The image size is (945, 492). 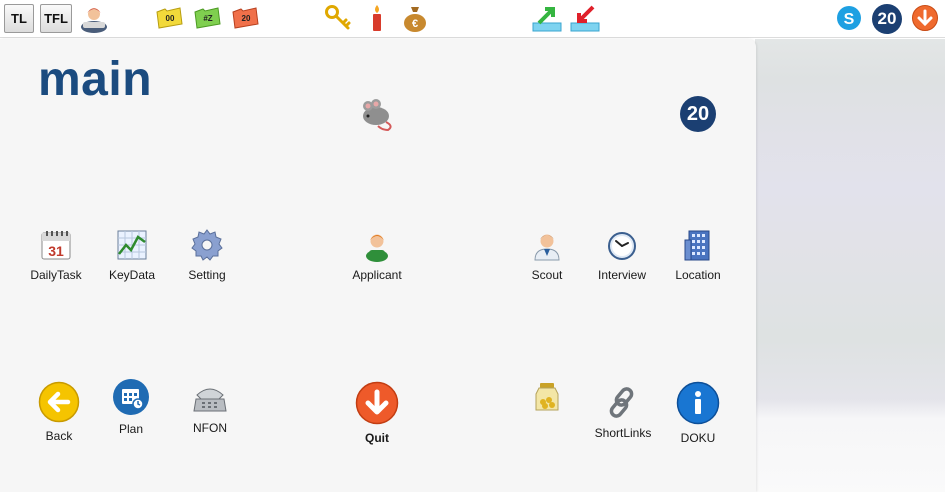 I want to click on candle-icon, so click(x=377, y=18).